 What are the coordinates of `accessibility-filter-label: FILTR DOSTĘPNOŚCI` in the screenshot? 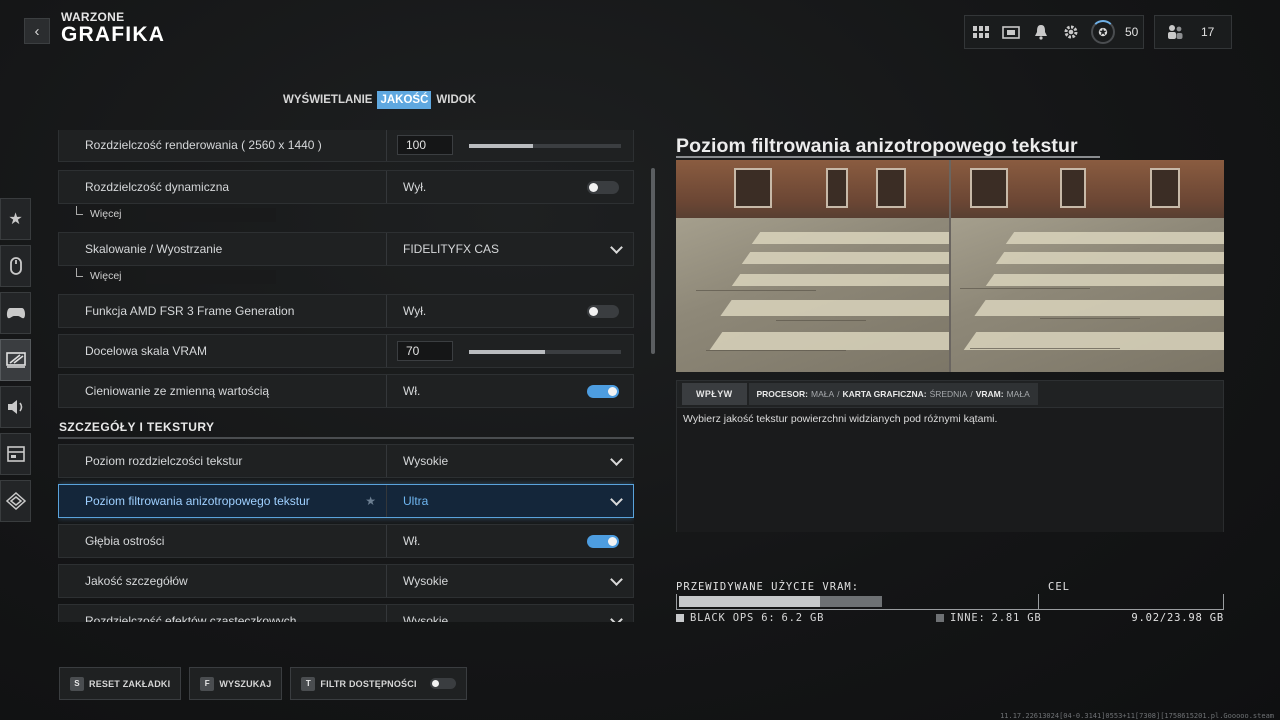 It's located at (368, 683).